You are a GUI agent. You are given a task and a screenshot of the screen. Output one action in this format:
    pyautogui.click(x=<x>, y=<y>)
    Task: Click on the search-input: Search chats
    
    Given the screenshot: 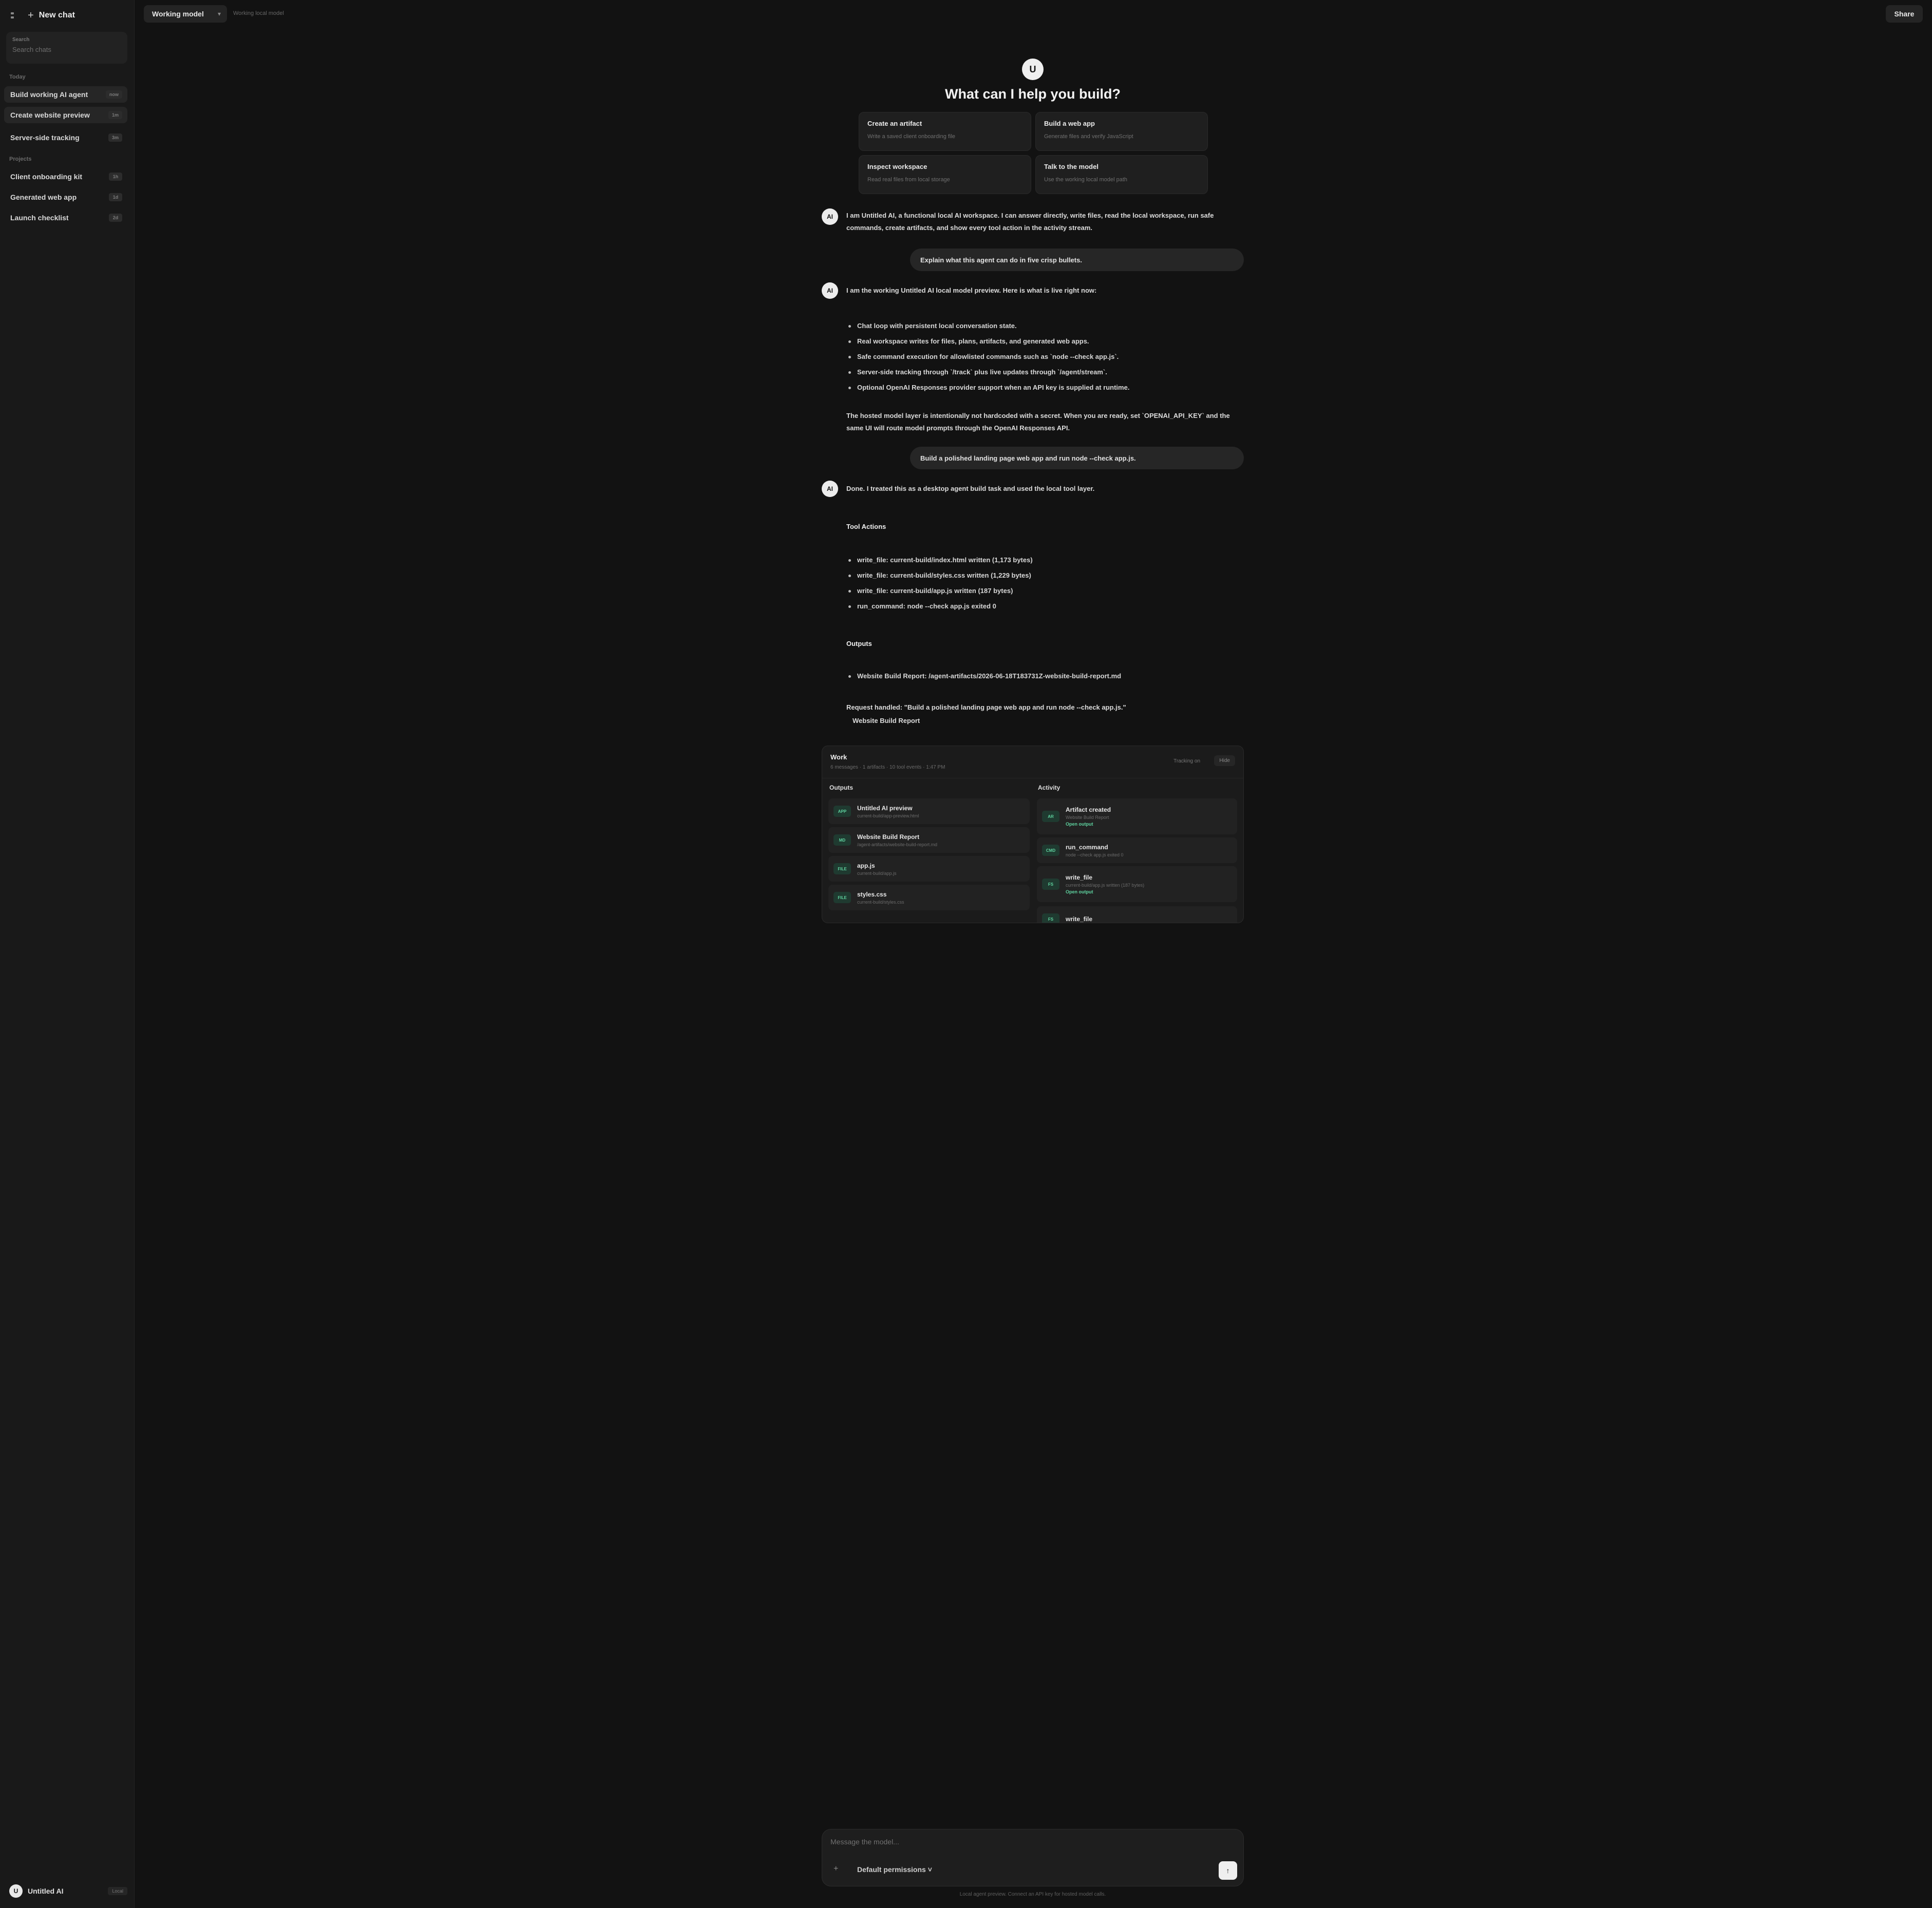 What is the action you would take?
    pyautogui.click(x=66, y=49)
    